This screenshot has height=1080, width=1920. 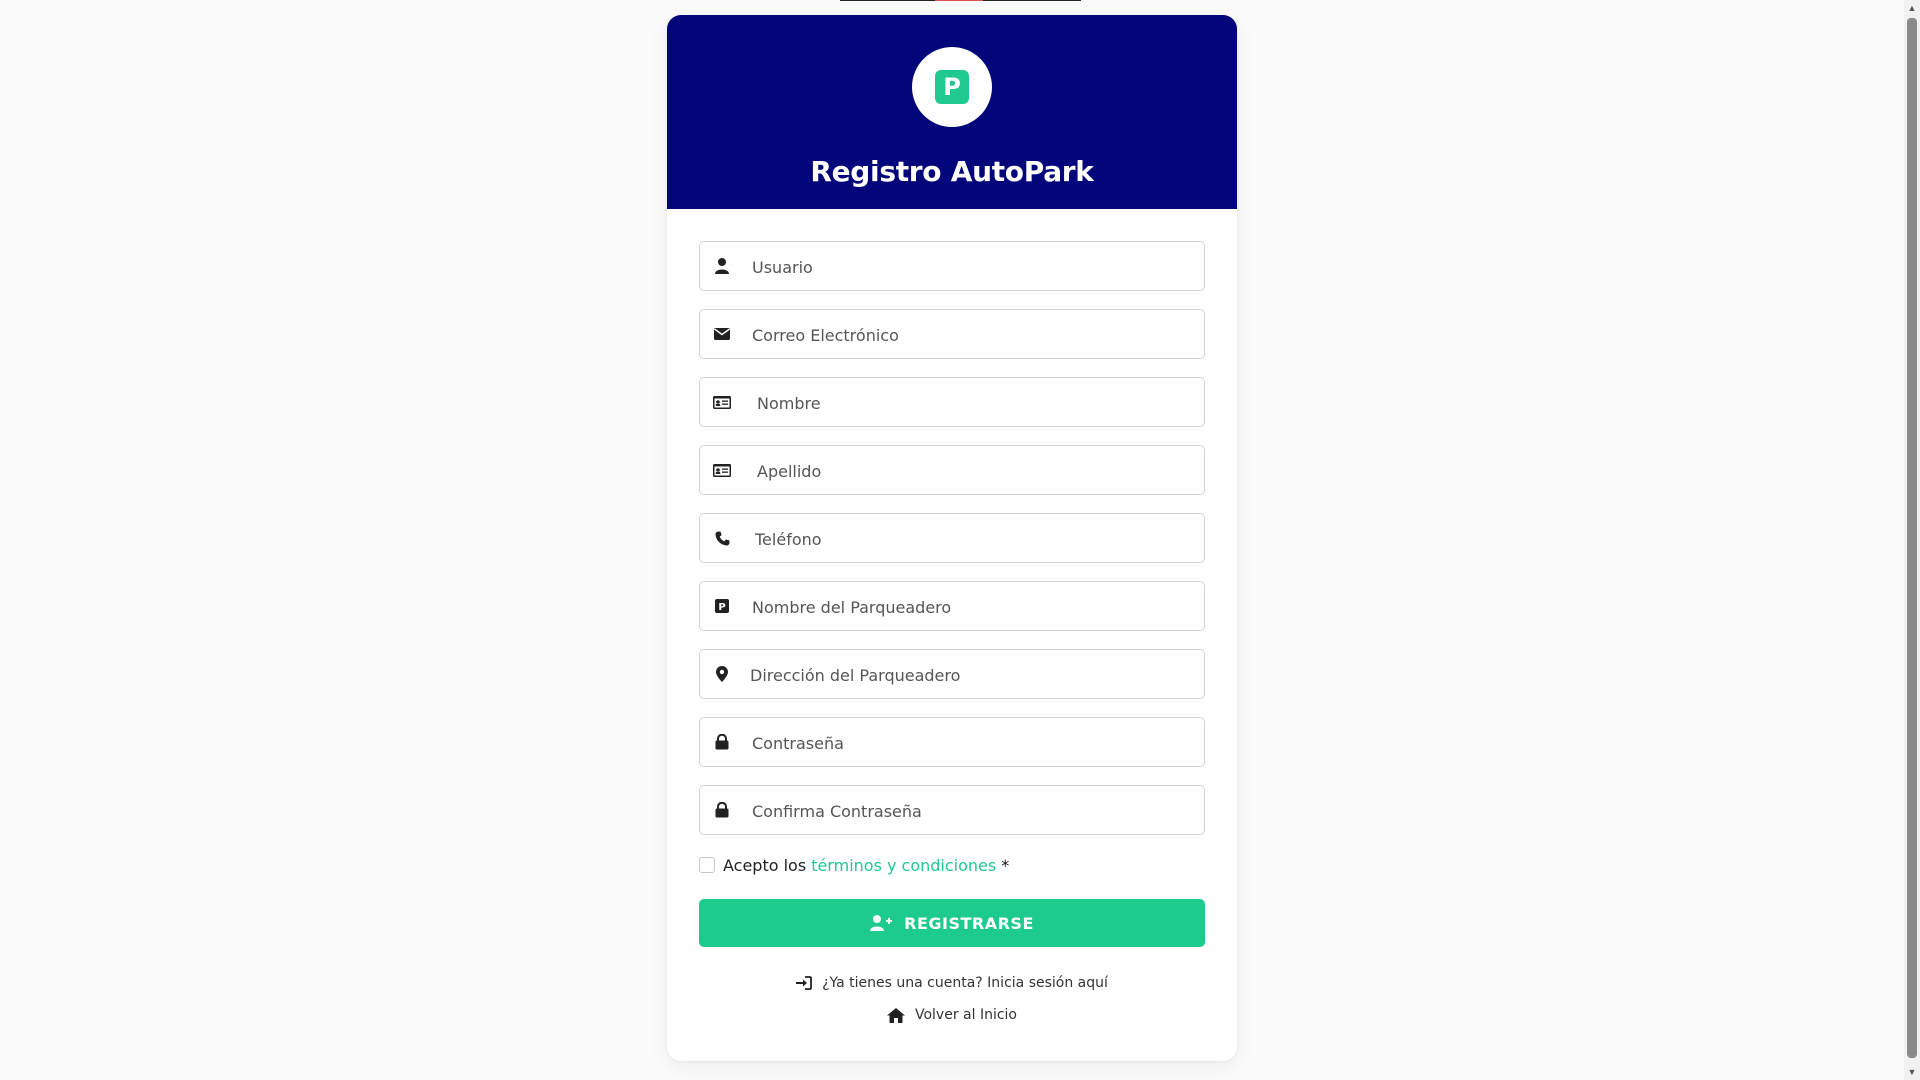 I want to click on direccion-input, so click(x=970, y=675).